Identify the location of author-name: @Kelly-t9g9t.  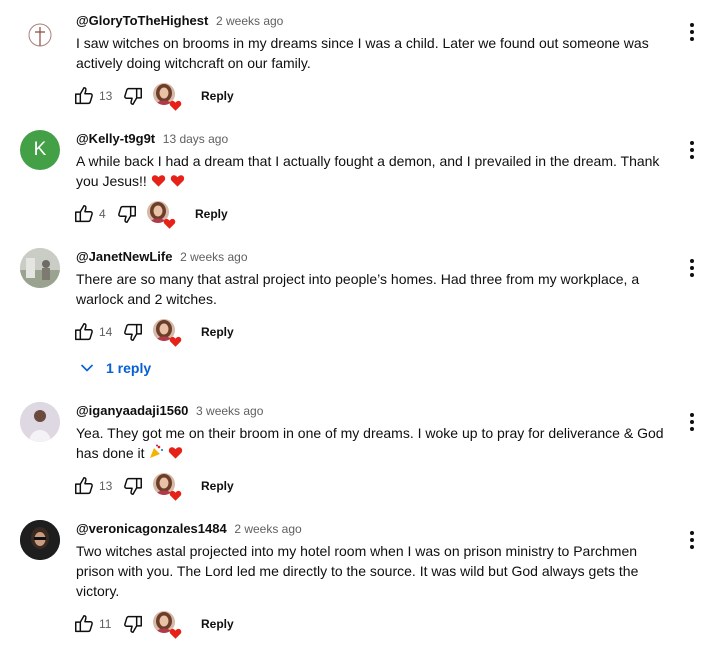
(115, 138).